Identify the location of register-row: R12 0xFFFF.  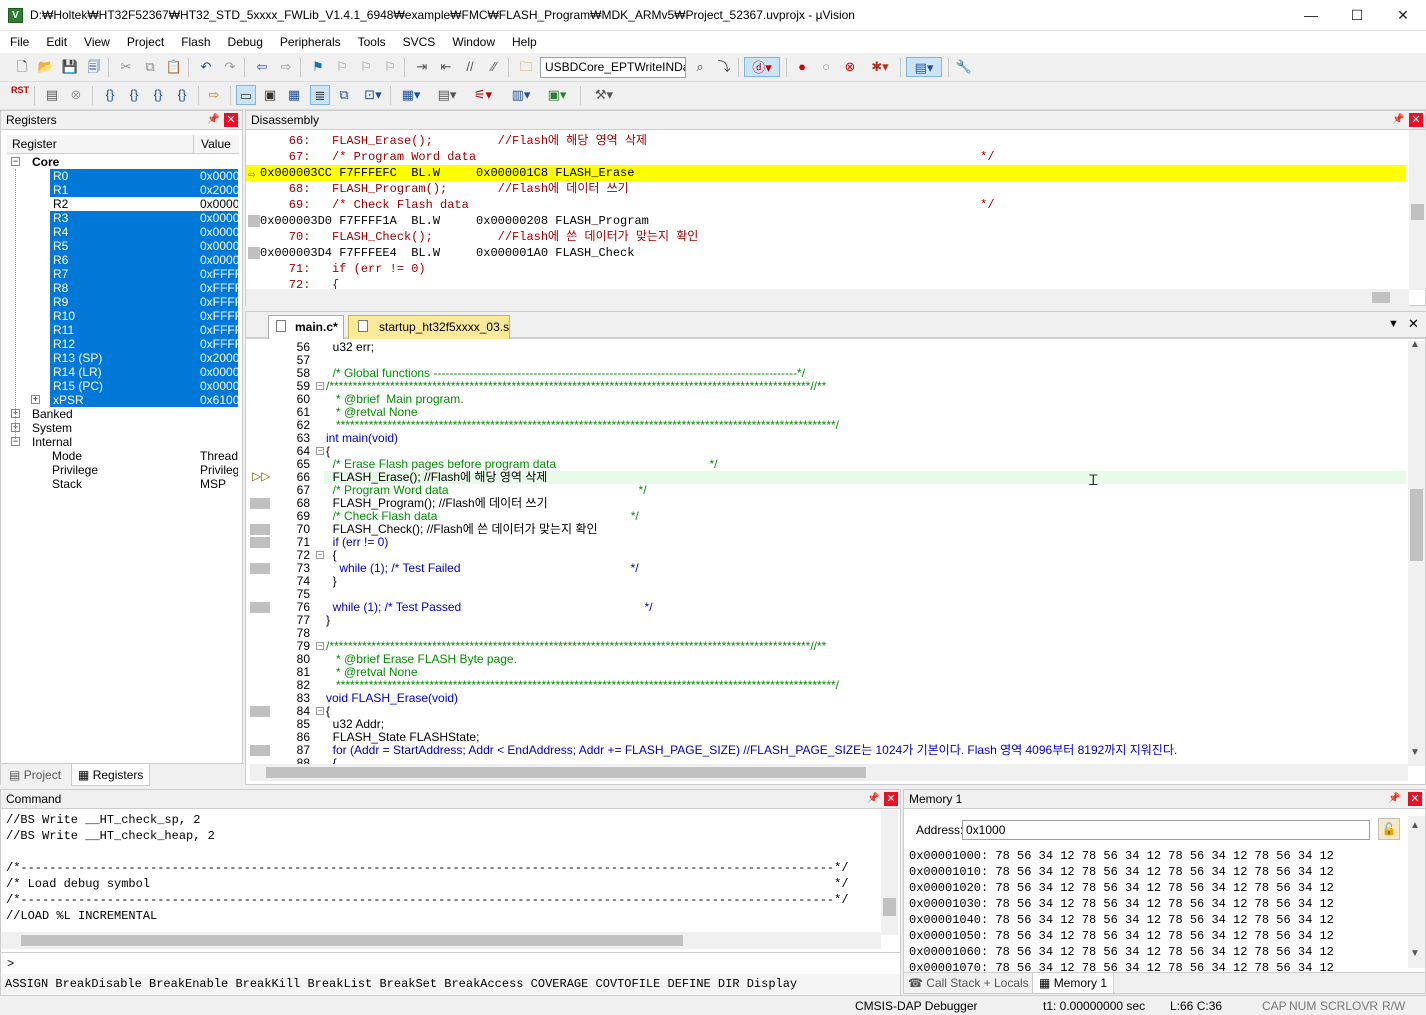
(144, 344).